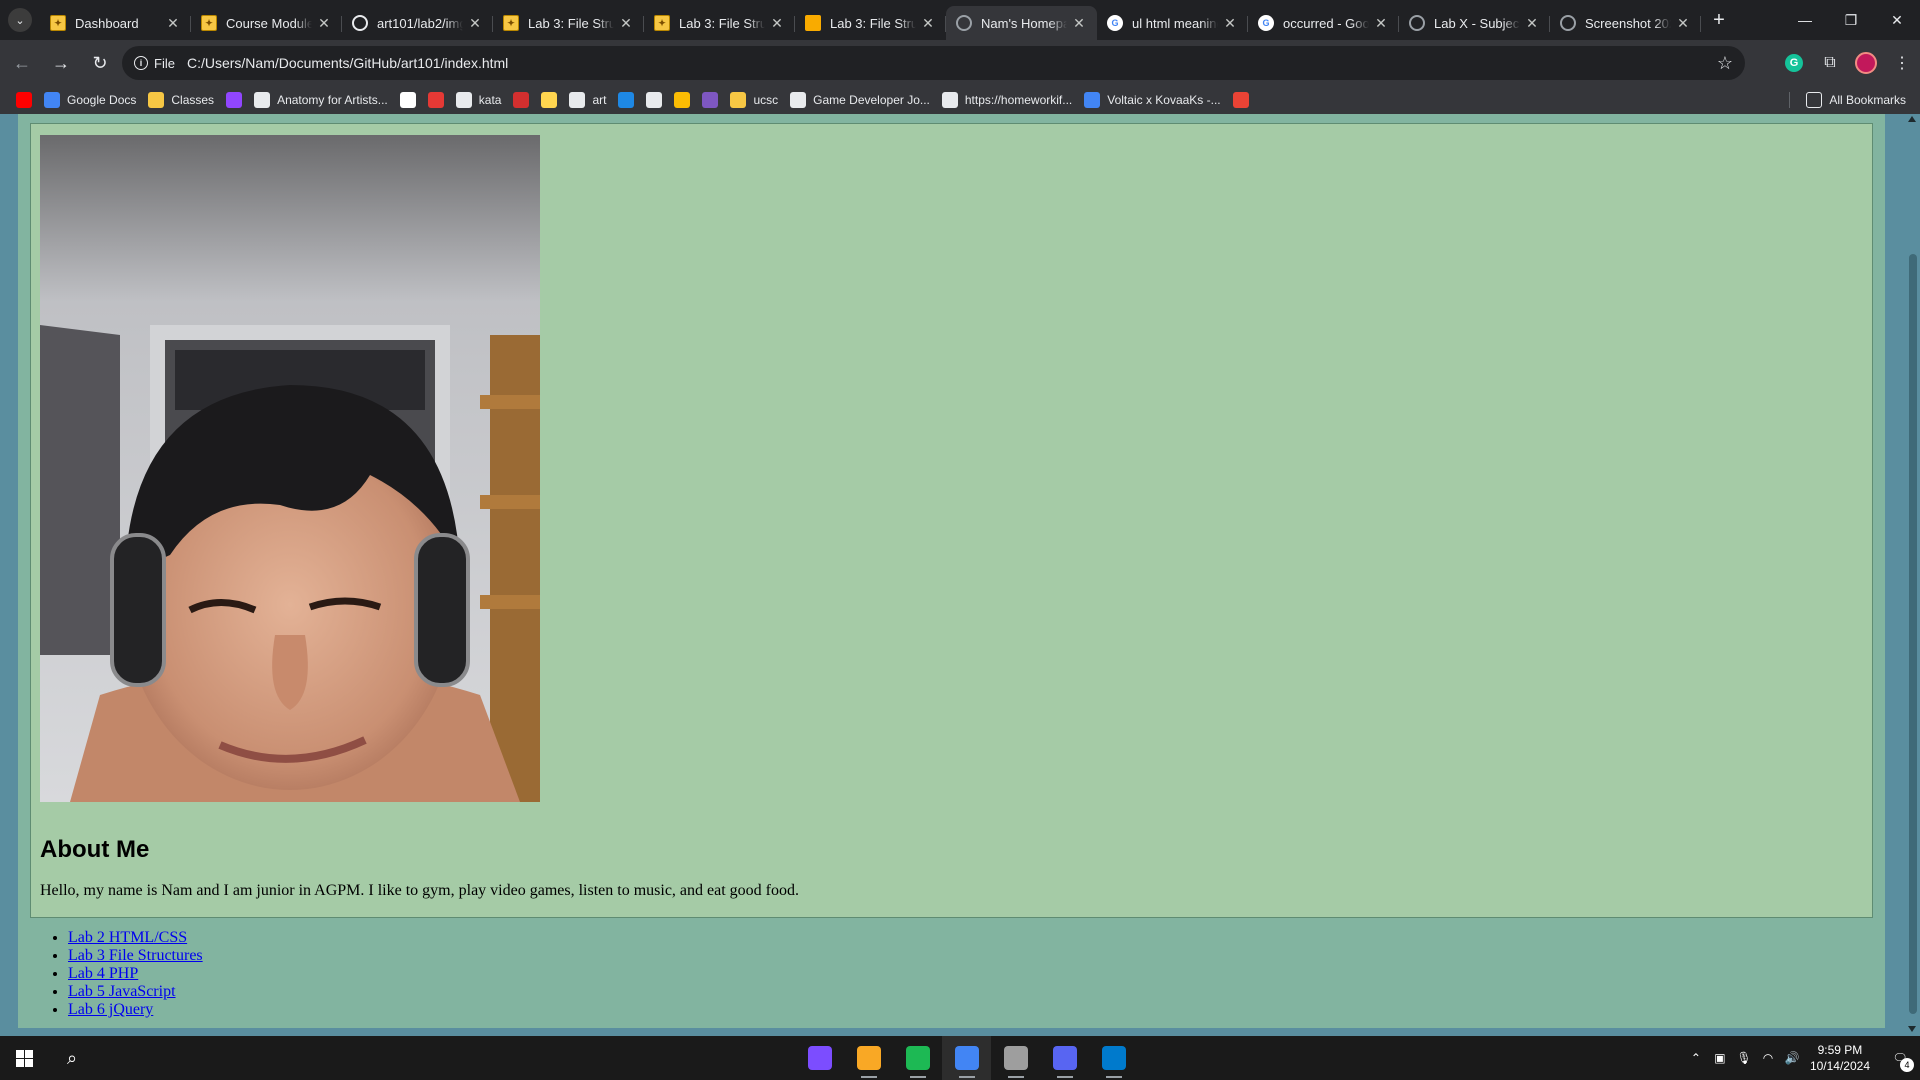 The width and height of the screenshot is (1920, 1080). What do you see at coordinates (1720, 1058) in the screenshot?
I see `meet-now-icon: ▣` at bounding box center [1720, 1058].